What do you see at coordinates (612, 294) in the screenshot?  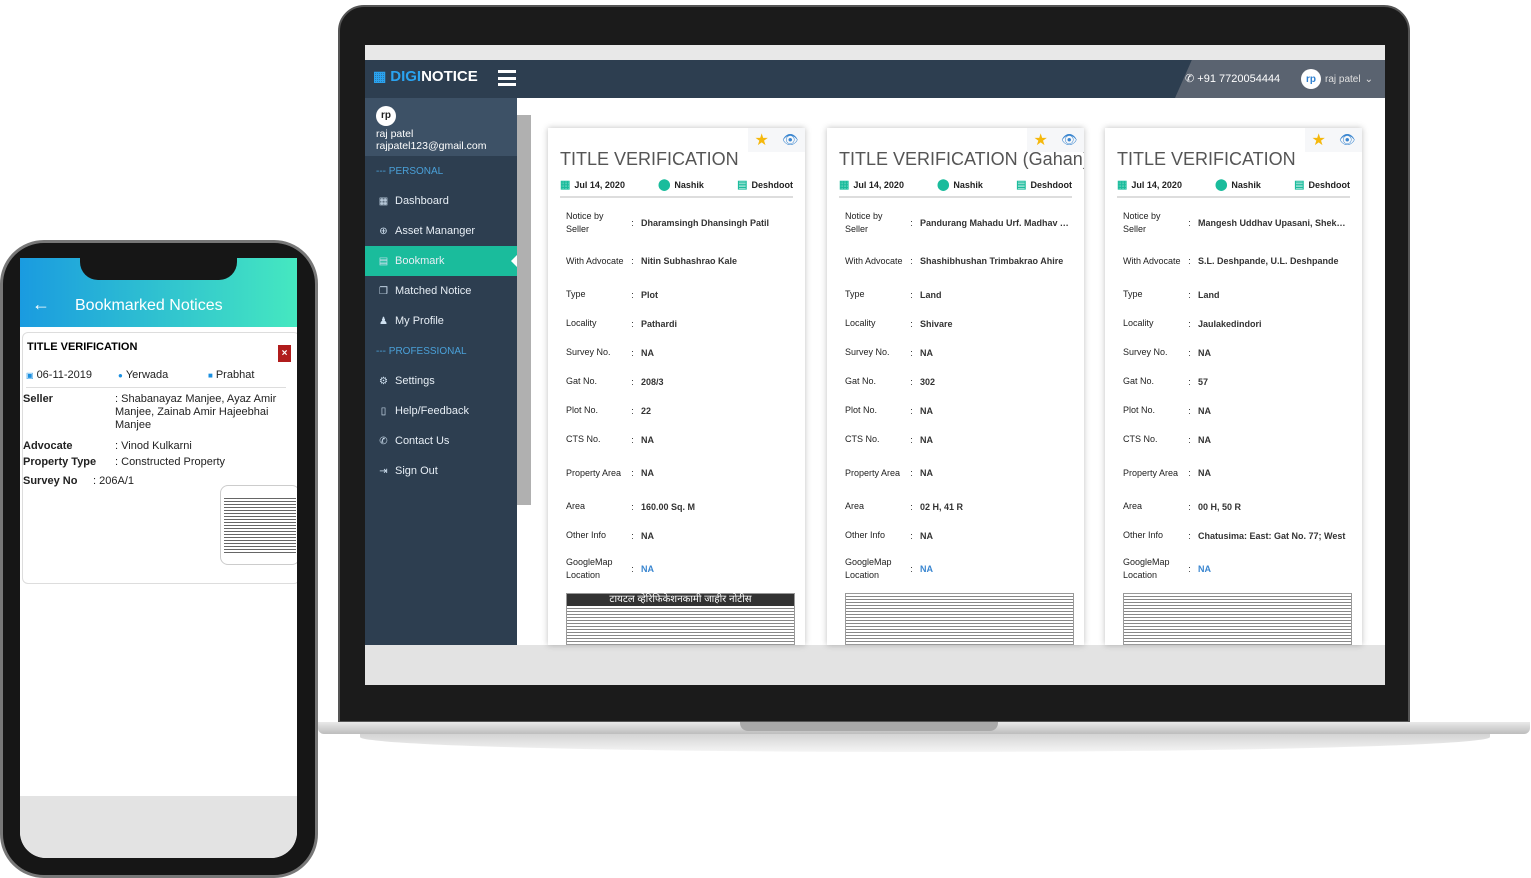 I see `field-row: Type: Plot` at bounding box center [612, 294].